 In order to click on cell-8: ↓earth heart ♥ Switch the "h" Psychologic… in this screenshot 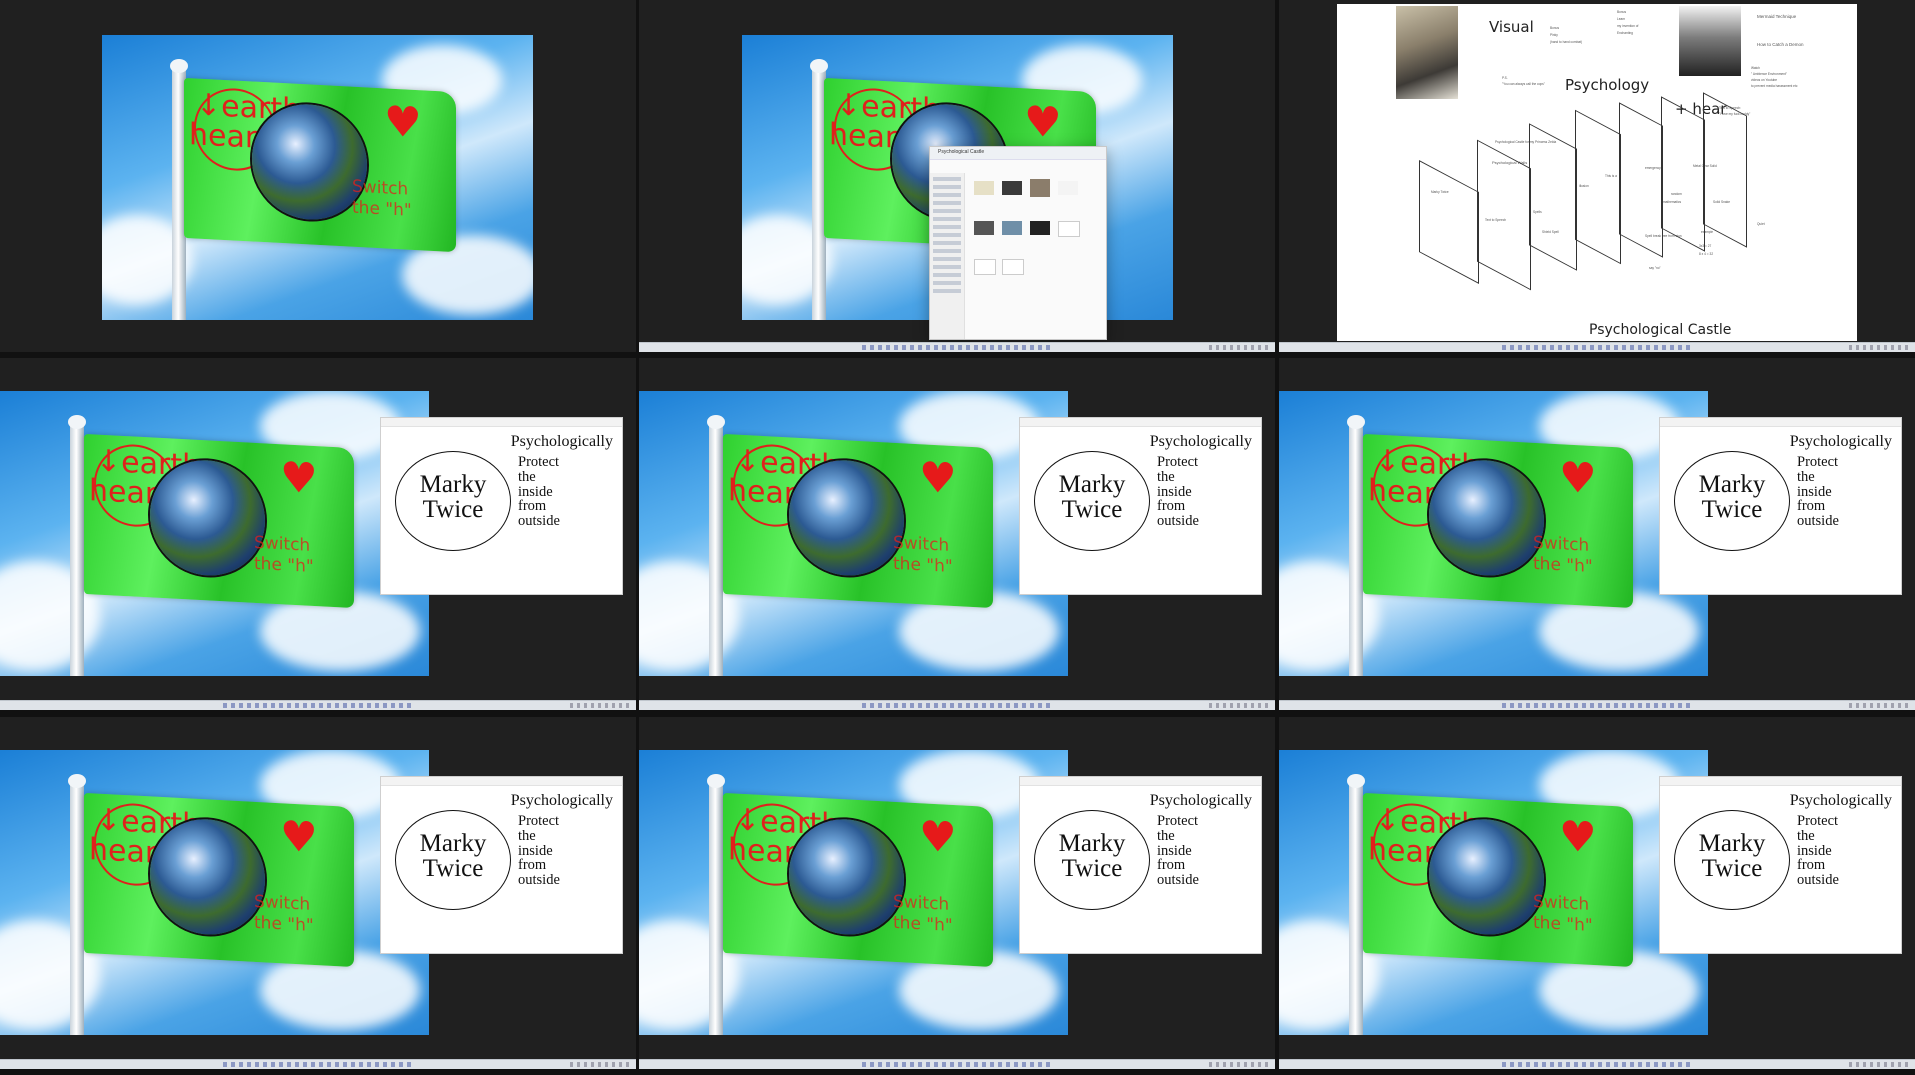, I will do `click(957, 893)`.